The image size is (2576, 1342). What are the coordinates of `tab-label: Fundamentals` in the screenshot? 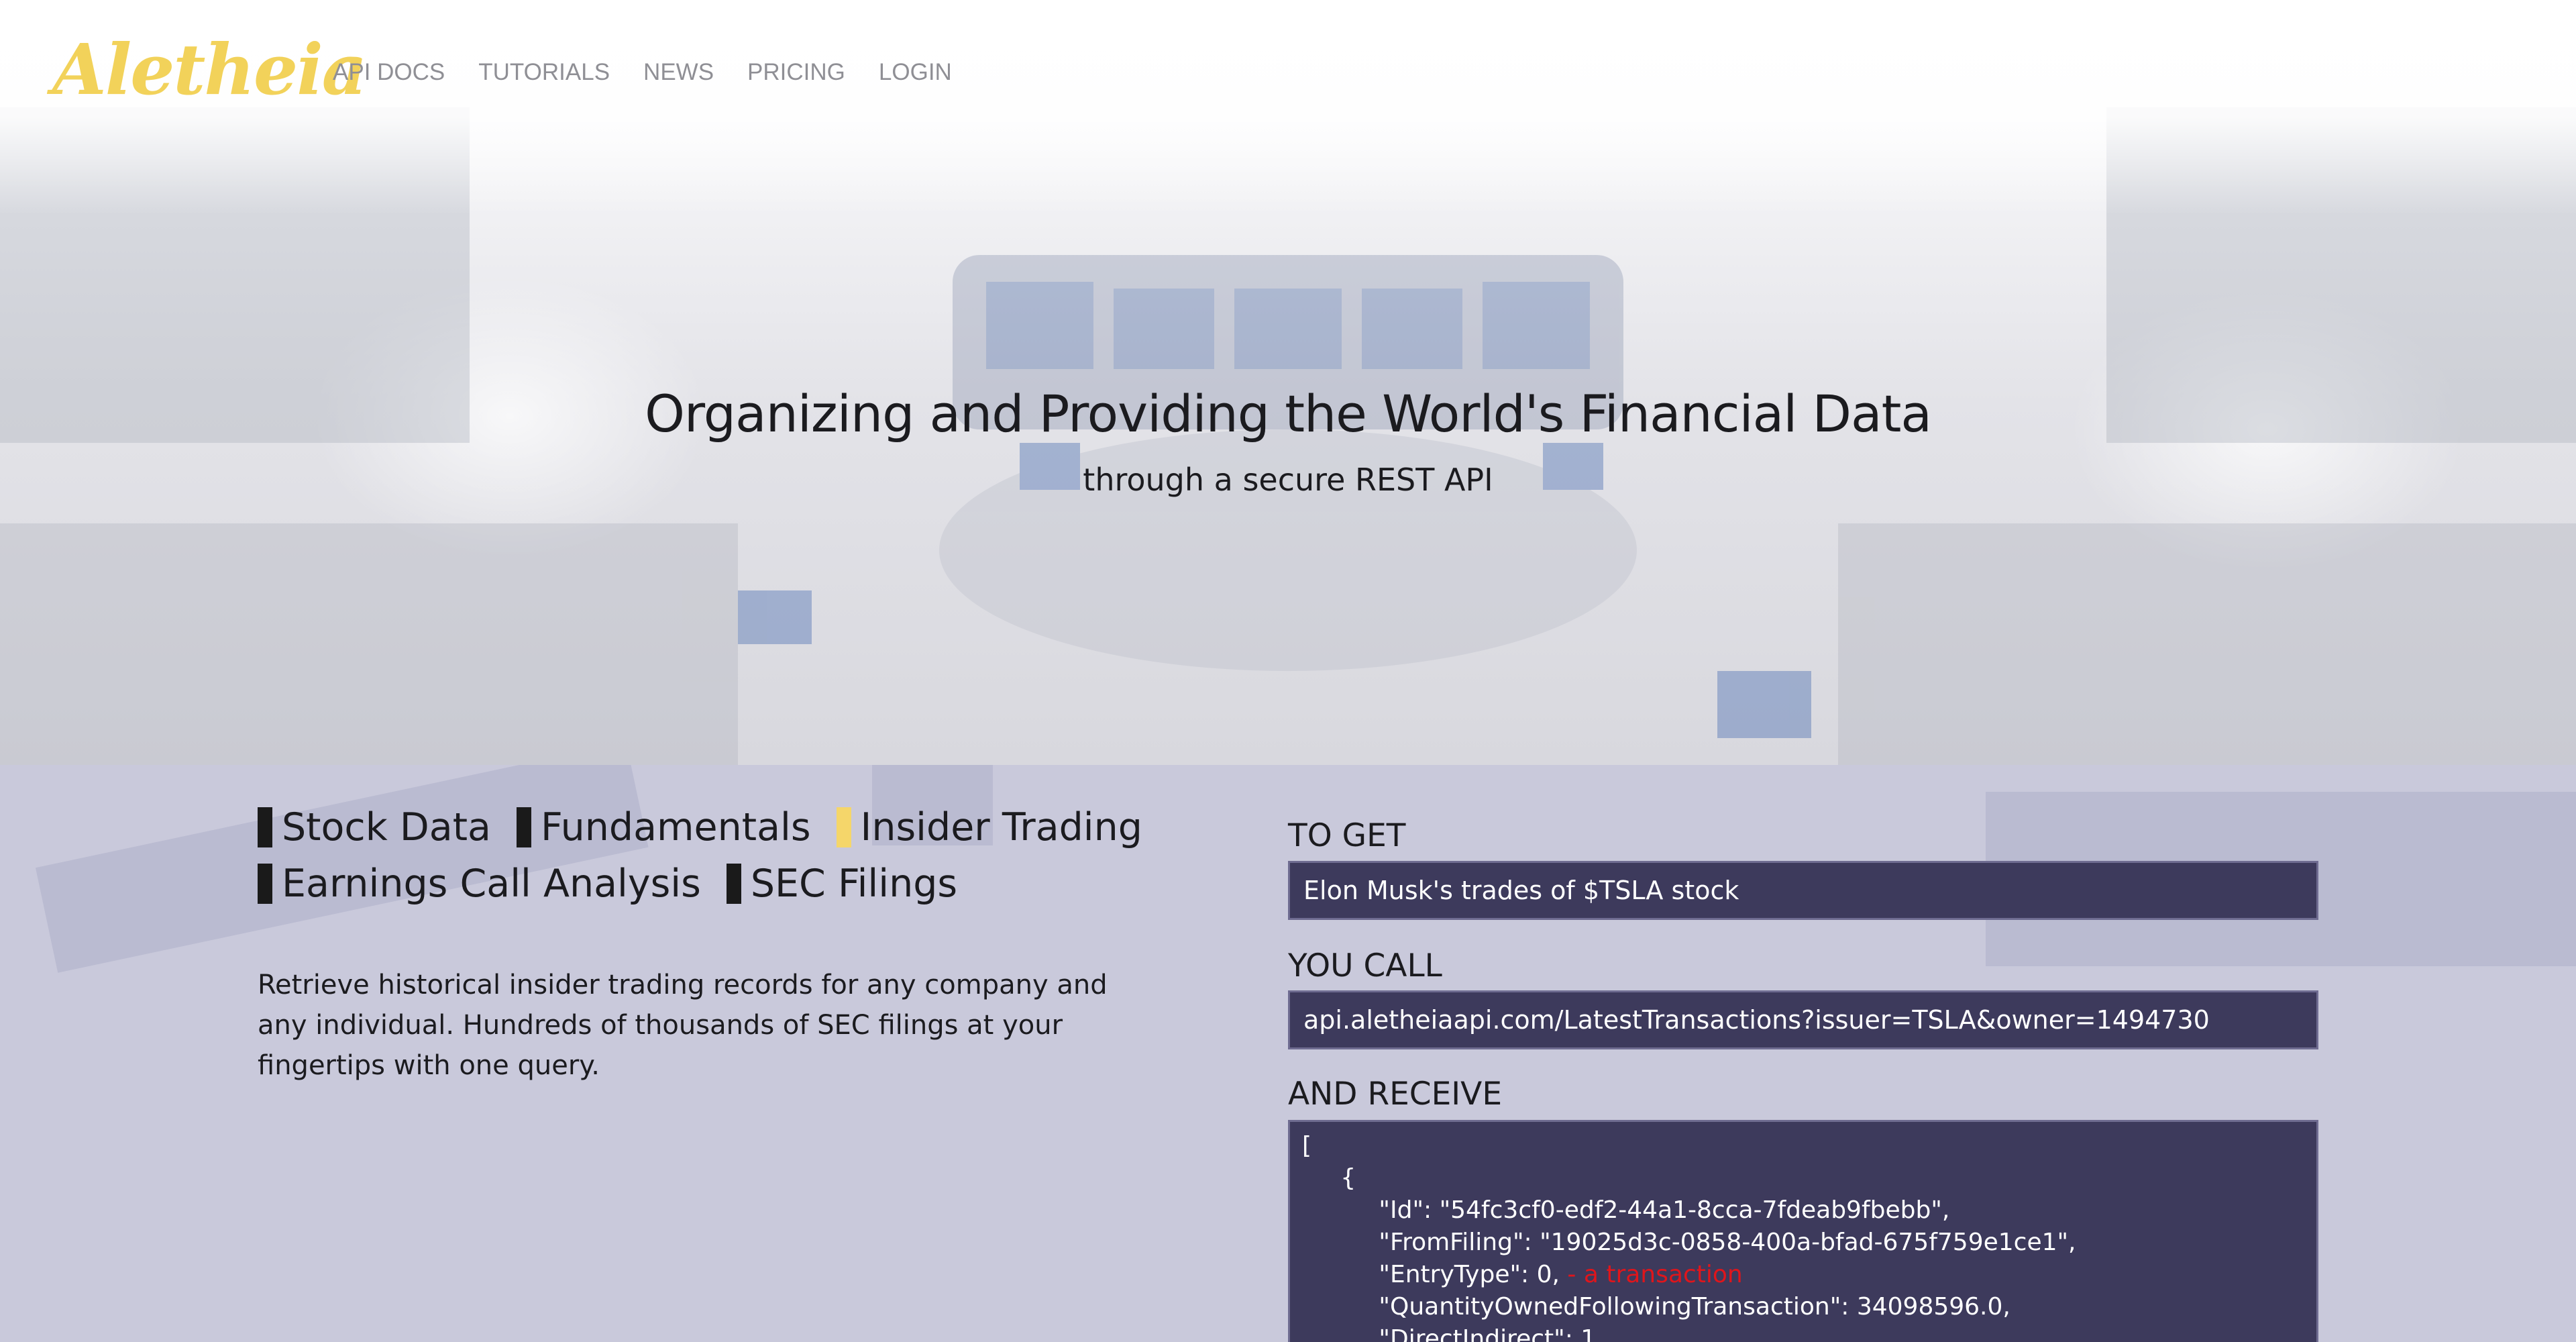 It's located at (675, 827).